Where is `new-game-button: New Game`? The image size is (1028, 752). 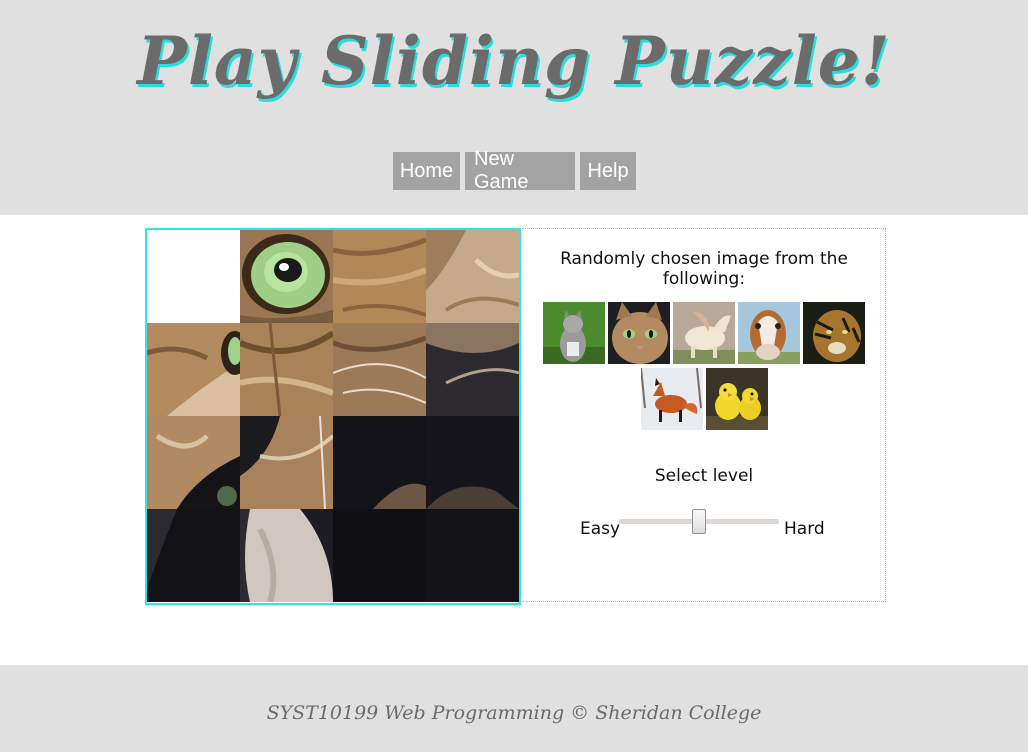 new-game-button: New Game is located at coordinates (520, 170).